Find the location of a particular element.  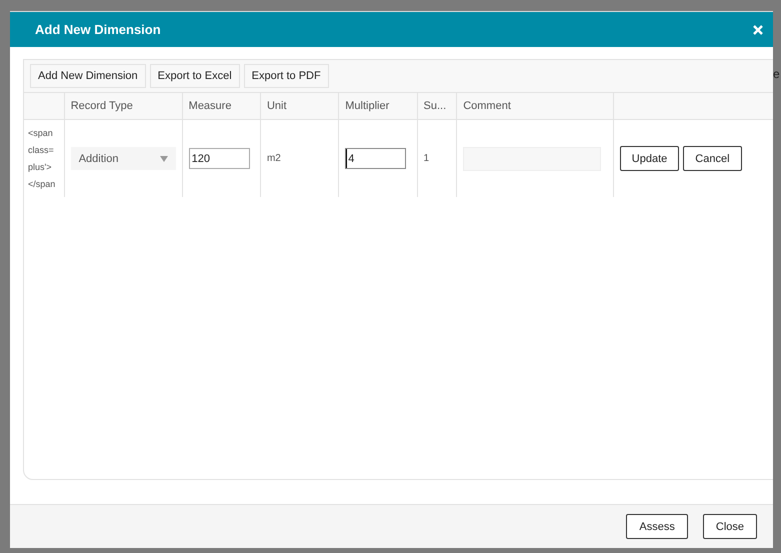

action-button: Update is located at coordinates (650, 158).